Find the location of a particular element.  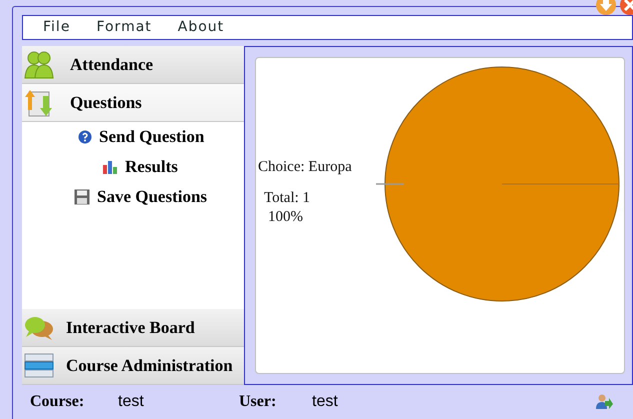

user-arrow-icon is located at coordinates (604, 402).